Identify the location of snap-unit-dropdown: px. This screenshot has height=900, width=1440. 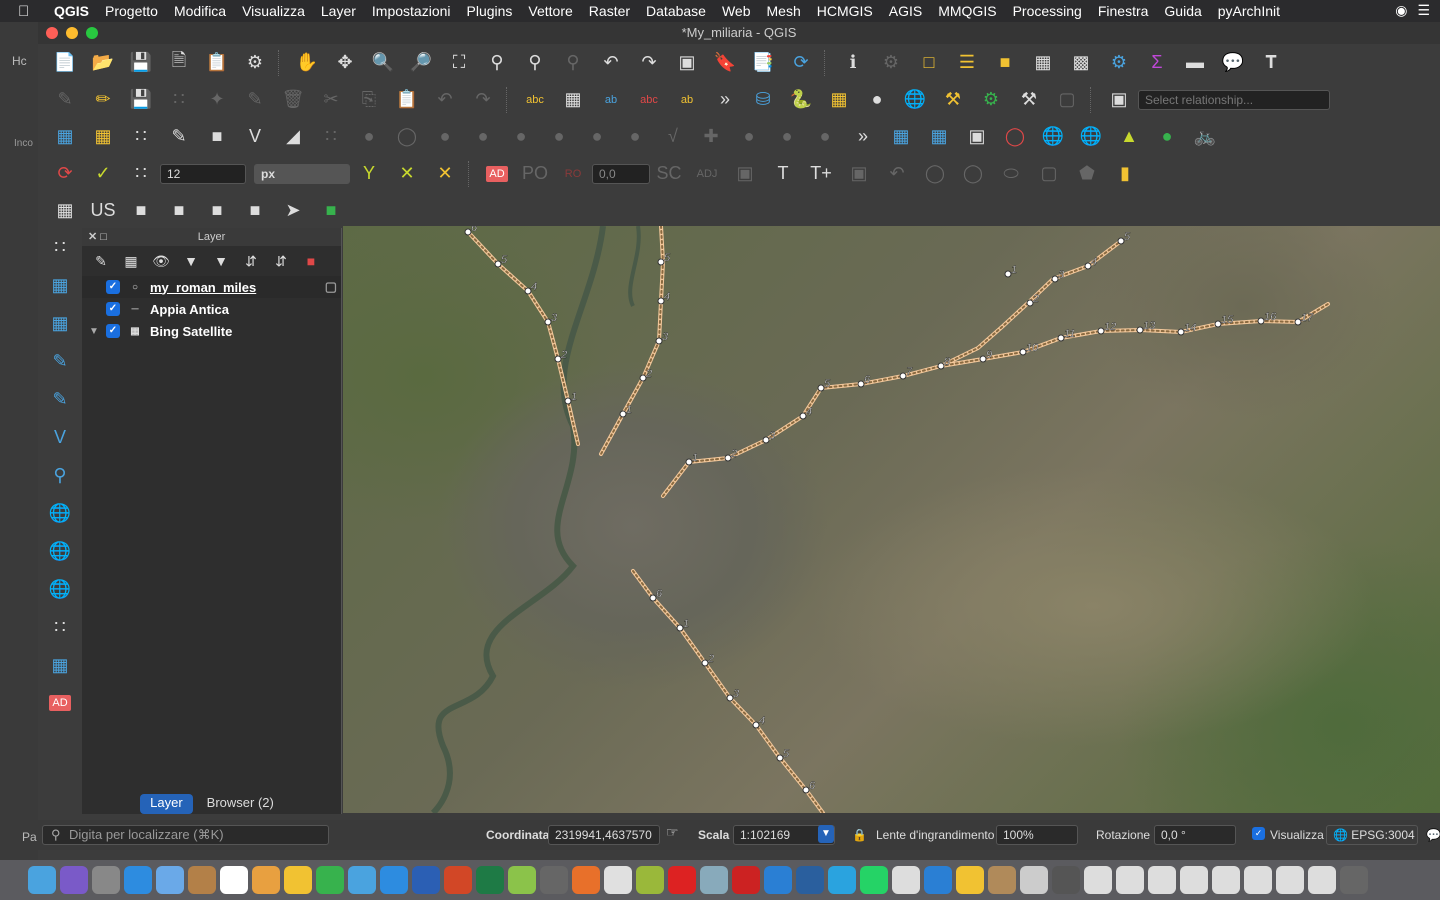
(302, 173).